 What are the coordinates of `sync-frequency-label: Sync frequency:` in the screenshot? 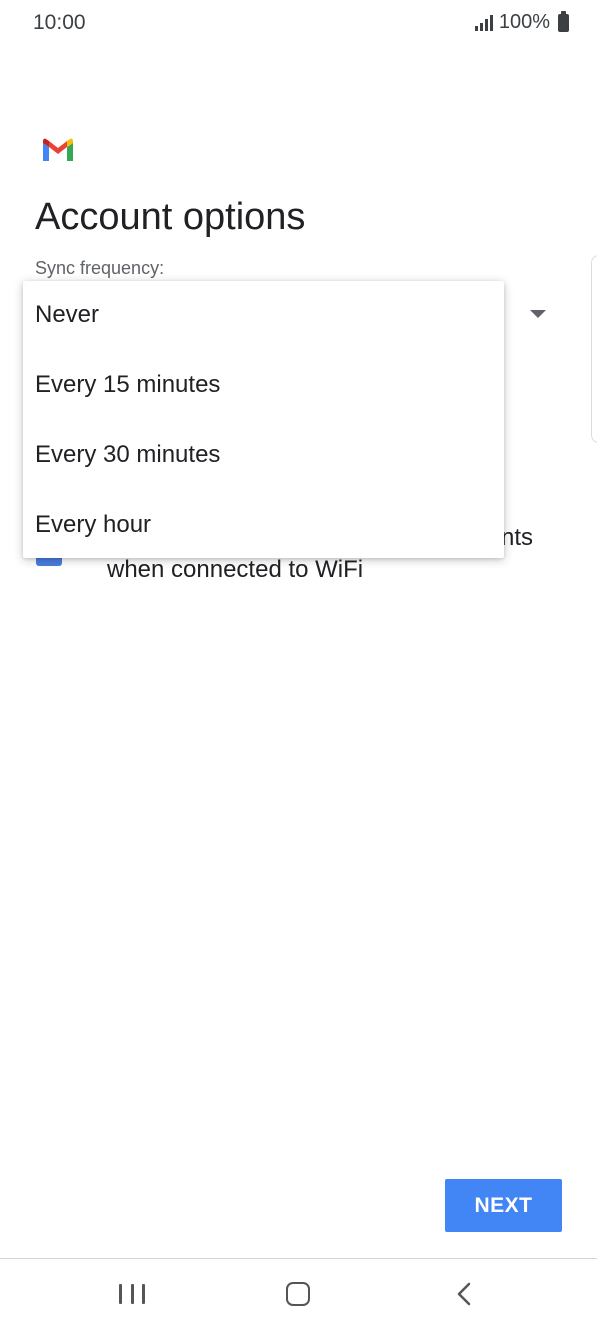 It's located at (100, 268).